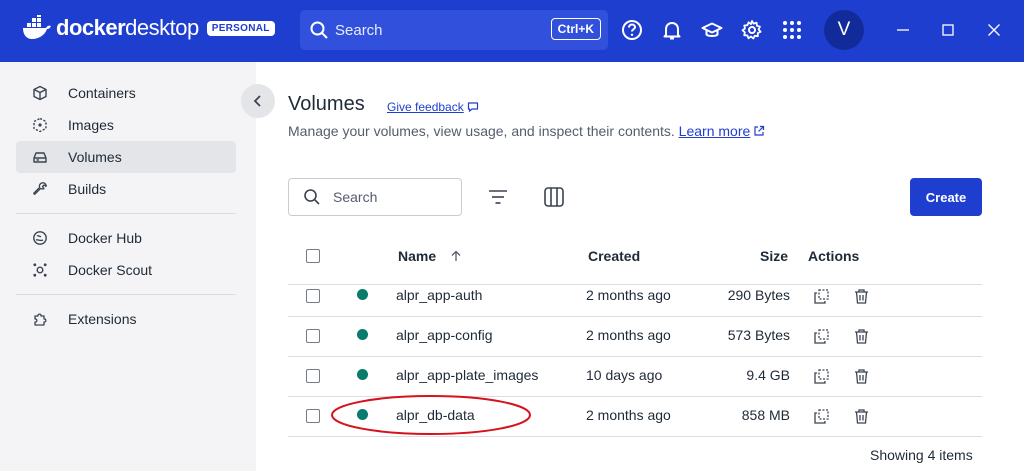  What do you see at coordinates (672, 30) in the screenshot?
I see `bell-icon` at bounding box center [672, 30].